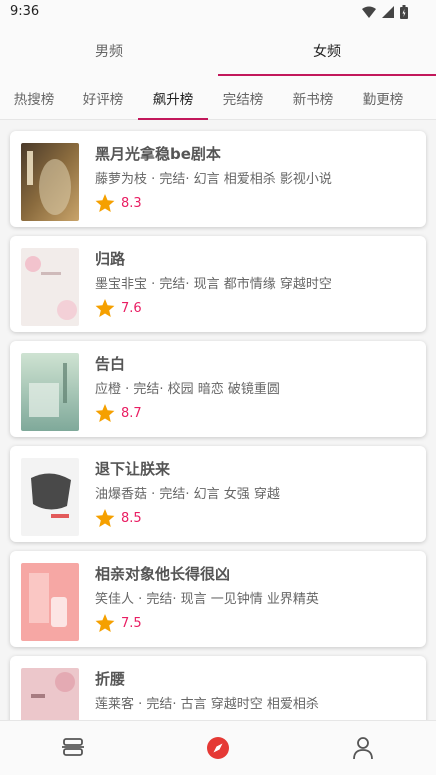 This screenshot has width=436, height=775. What do you see at coordinates (163, 574) in the screenshot?
I see `book-title: 相亲对象他长得很凶` at bounding box center [163, 574].